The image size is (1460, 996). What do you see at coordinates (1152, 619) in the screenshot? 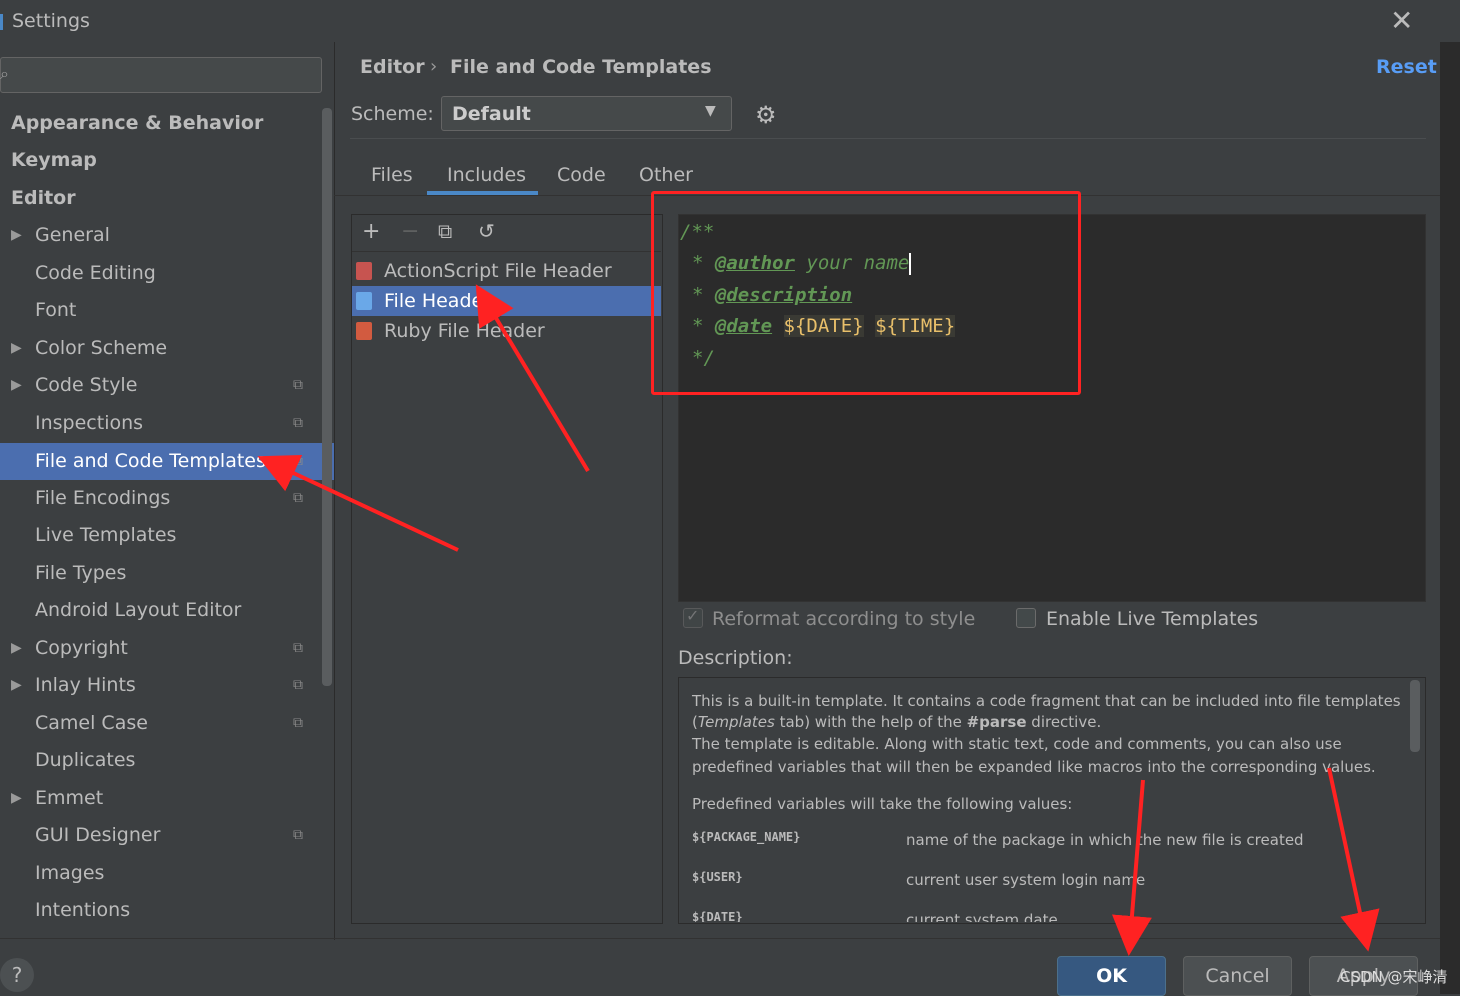
I see `enable-live-templates-label: Enable Live Templates` at bounding box center [1152, 619].